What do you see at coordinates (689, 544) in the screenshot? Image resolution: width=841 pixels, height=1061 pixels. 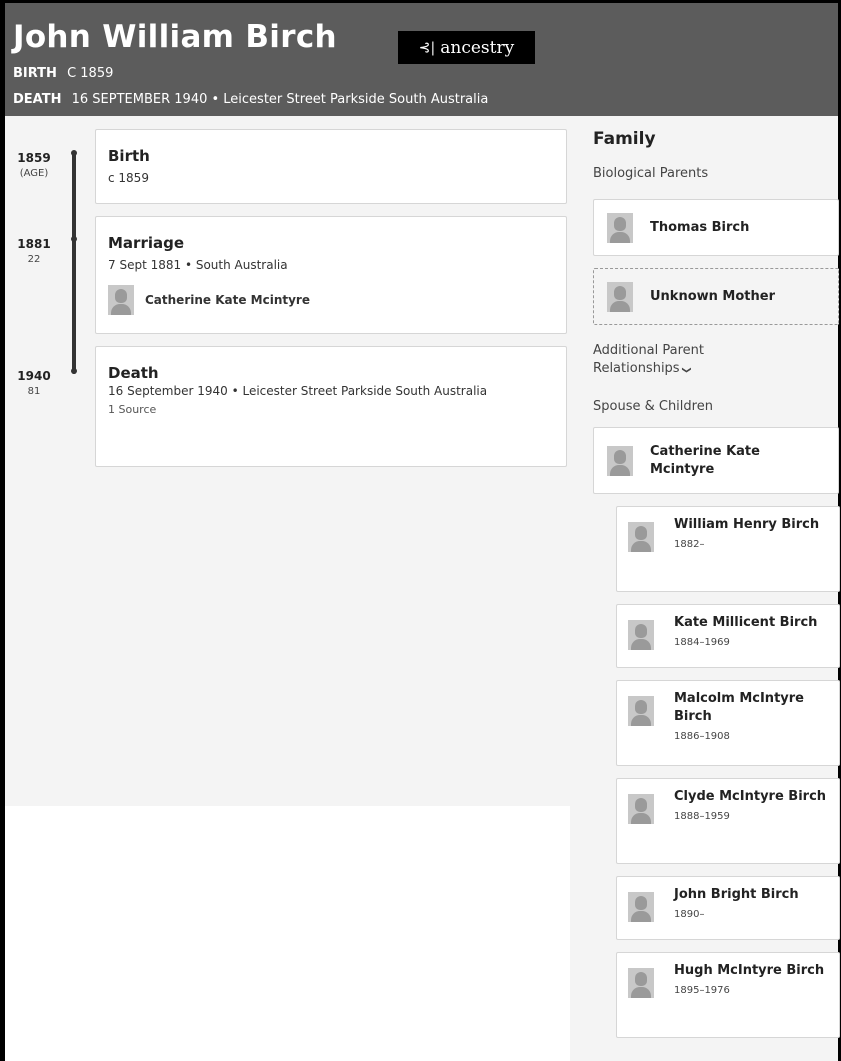 I see `child-years: 1882–` at bounding box center [689, 544].